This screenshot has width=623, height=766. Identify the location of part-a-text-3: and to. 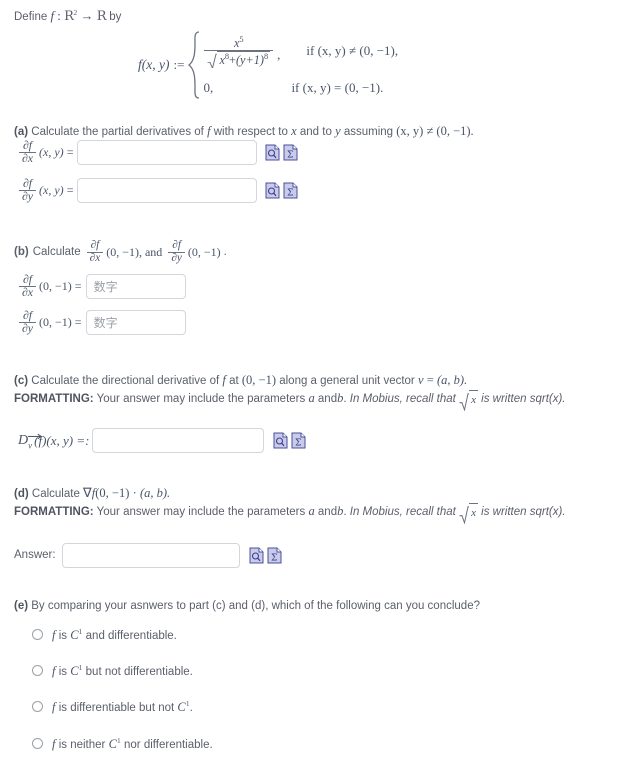
(315, 132).